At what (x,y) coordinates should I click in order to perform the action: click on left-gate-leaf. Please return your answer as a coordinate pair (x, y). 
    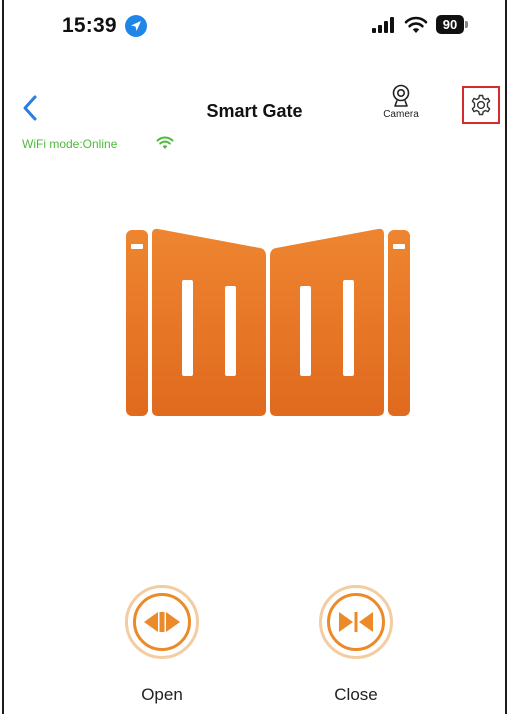
    Looking at the image, I should click on (209, 322).